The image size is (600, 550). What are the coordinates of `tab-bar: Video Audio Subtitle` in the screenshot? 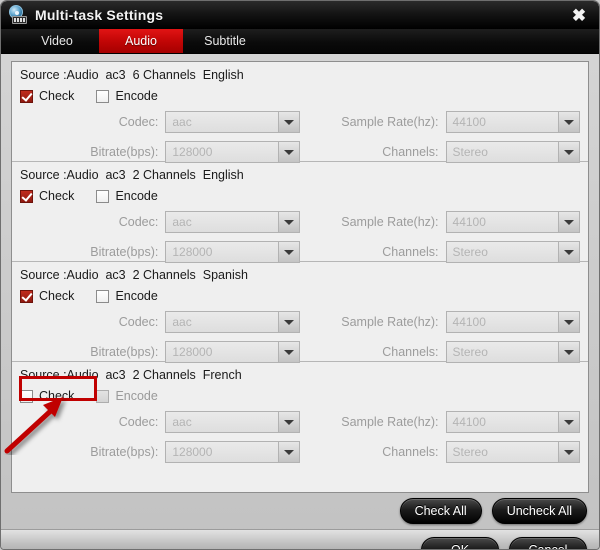 It's located at (300, 41).